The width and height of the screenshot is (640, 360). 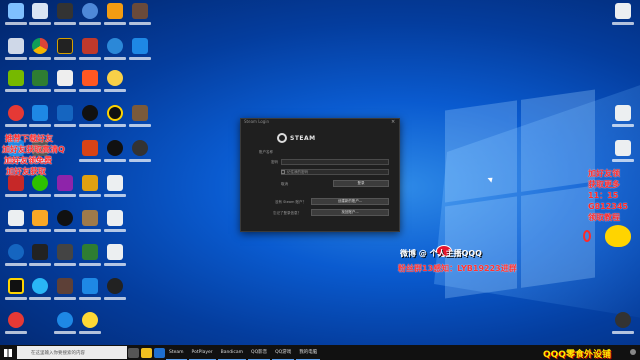 What do you see at coordinates (90, 113) in the screenshot?
I see `qq-penguin-icon` at bounding box center [90, 113].